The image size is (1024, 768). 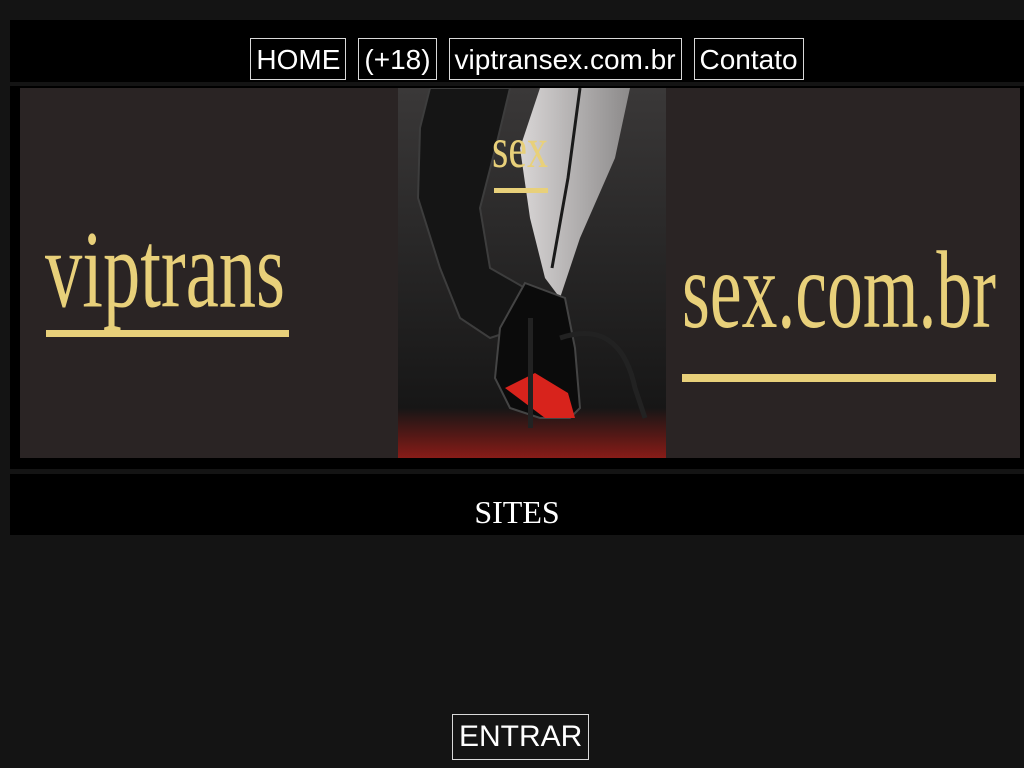 I want to click on stiletto-heel, so click(x=530, y=373).